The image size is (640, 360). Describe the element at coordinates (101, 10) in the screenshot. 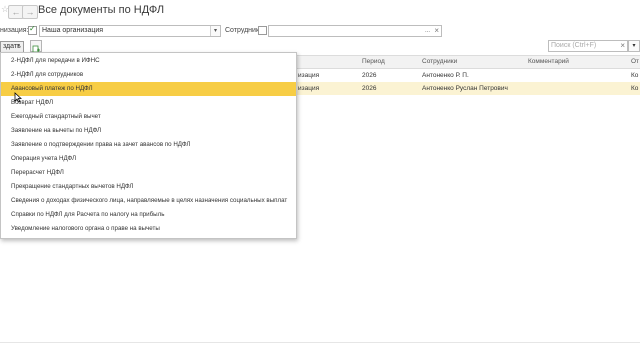

I see `page-title: Все документы по НДФЛ` at that location.